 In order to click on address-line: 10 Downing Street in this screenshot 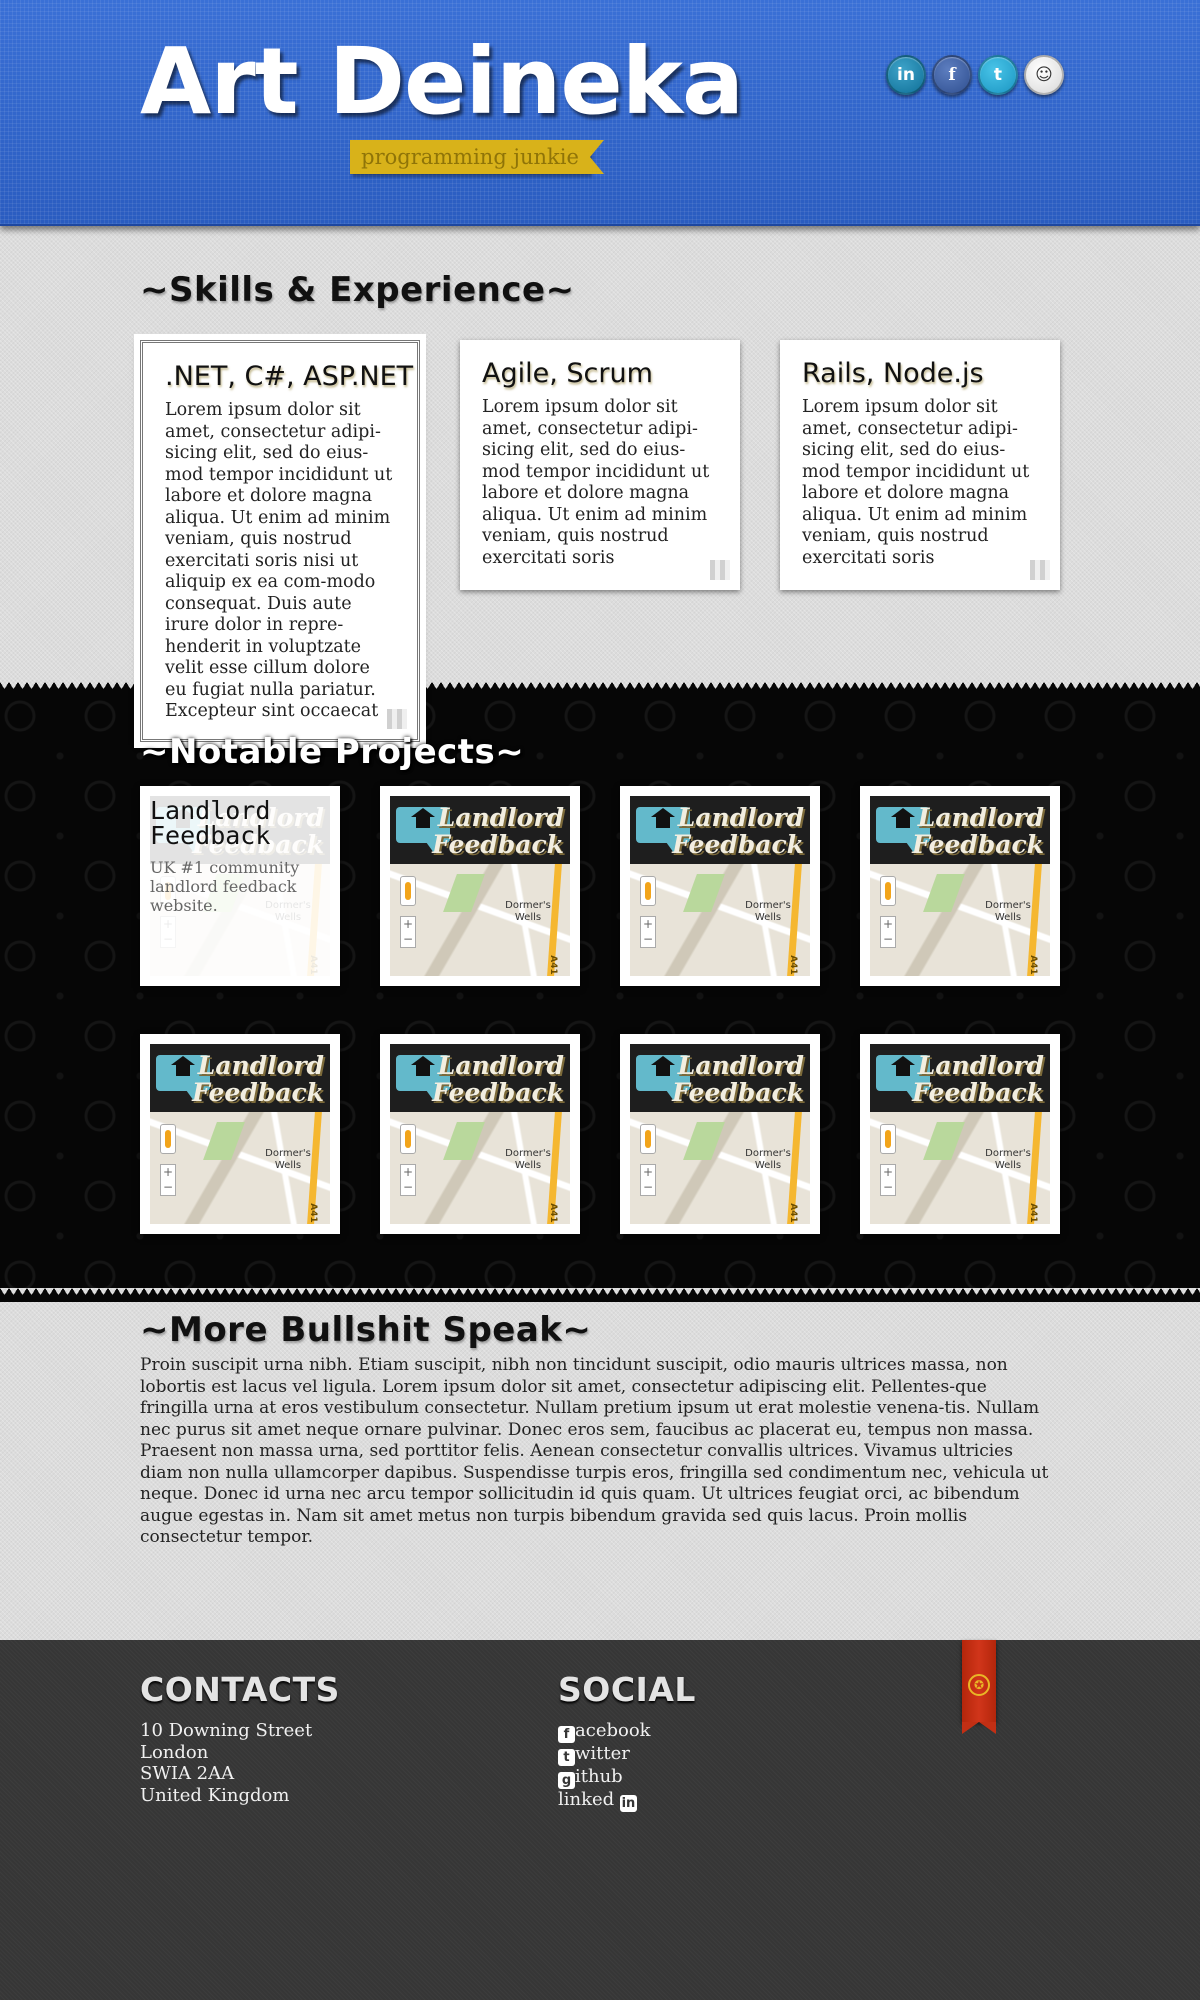, I will do `click(226, 1730)`.